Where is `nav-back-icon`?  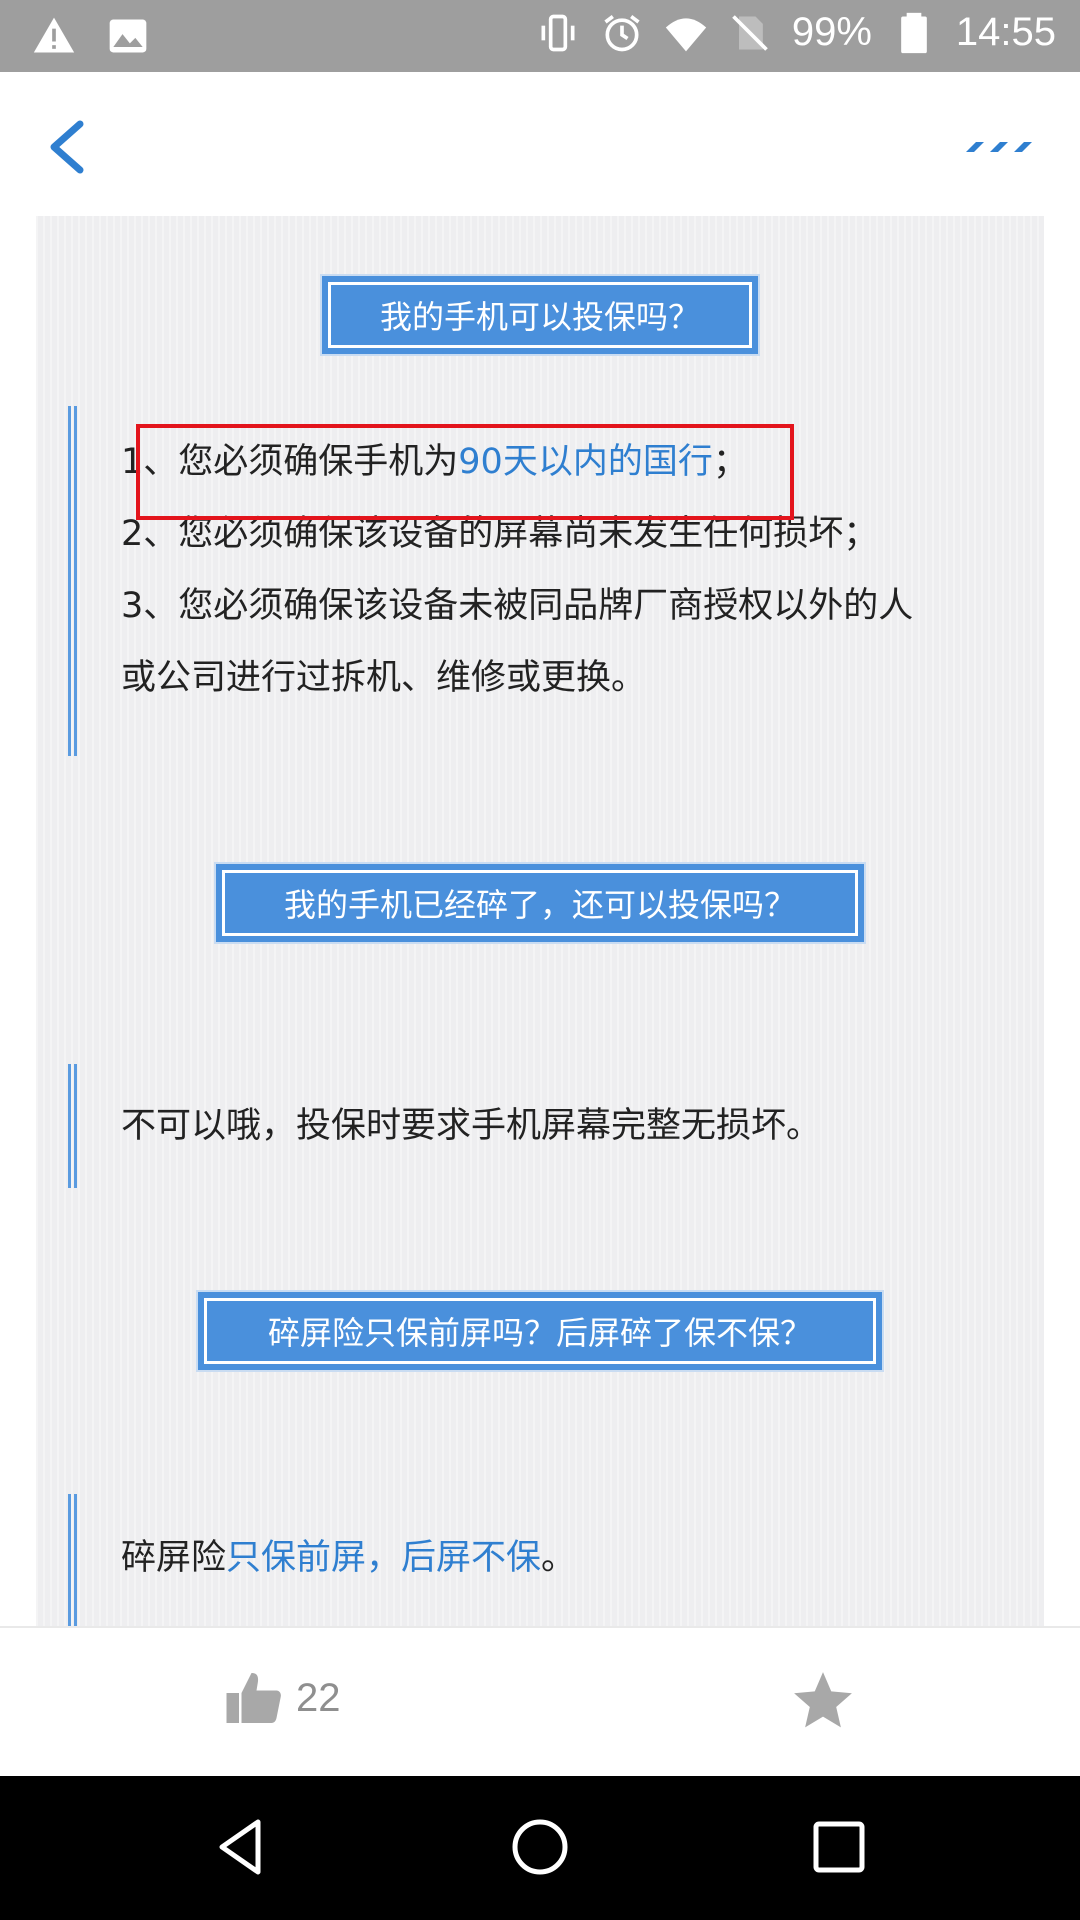
nav-back-icon is located at coordinates (241, 1847).